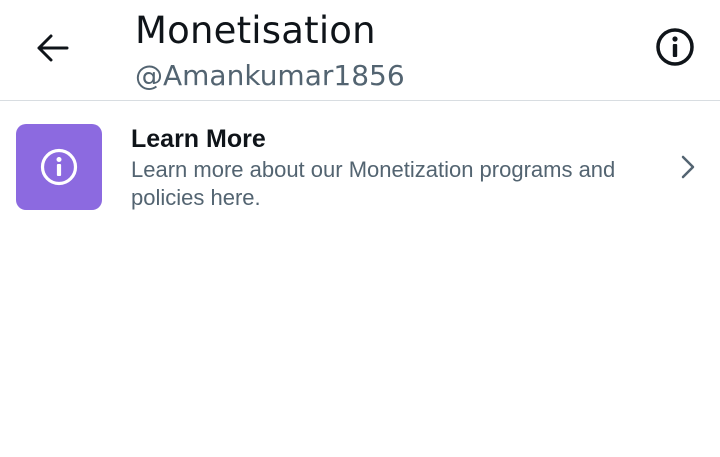  What do you see at coordinates (255, 30) in the screenshot?
I see `page-title: Monetisation` at bounding box center [255, 30].